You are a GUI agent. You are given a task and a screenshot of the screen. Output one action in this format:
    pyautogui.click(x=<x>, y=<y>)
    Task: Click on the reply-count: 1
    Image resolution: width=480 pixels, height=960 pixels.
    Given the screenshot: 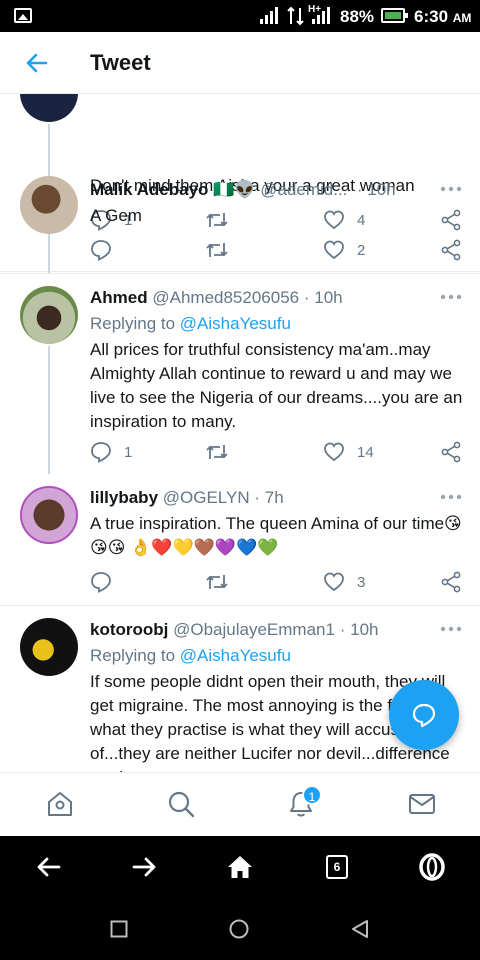 What is the action you would take?
    pyautogui.click(x=128, y=452)
    